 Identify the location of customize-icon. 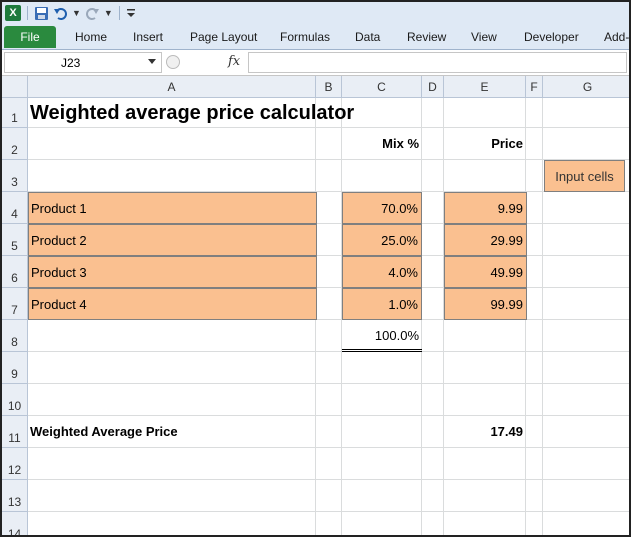
(131, 13).